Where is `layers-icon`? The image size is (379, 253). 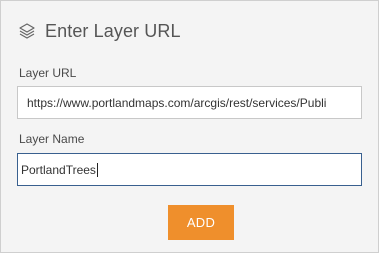
layers-icon is located at coordinates (27, 31).